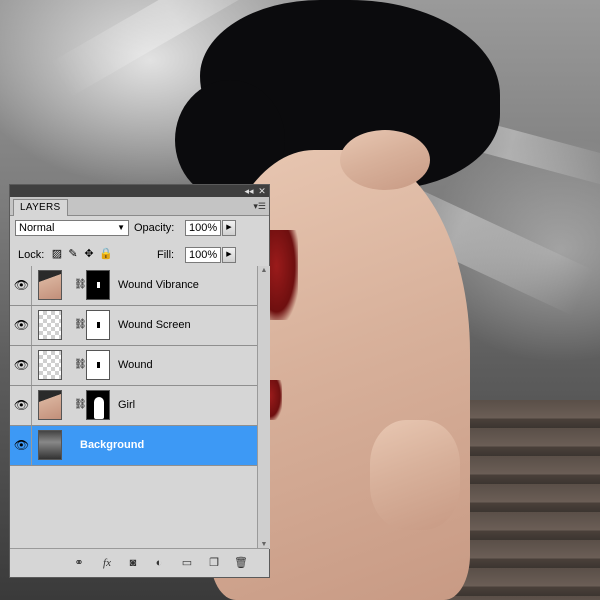 The image size is (600, 600). I want to click on close-icon: ✕, so click(262, 191).